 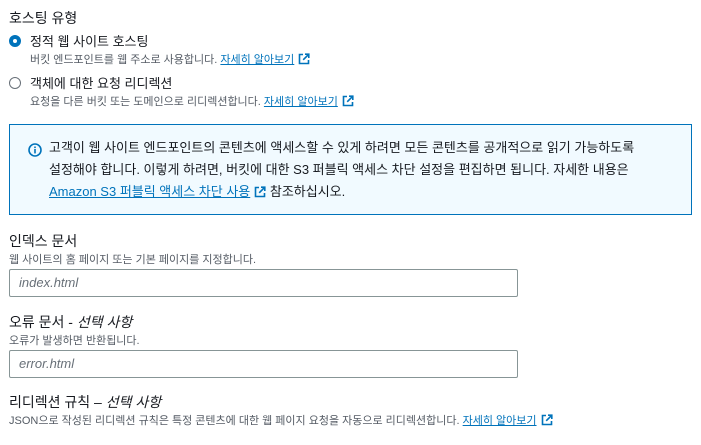 What do you see at coordinates (15, 83) in the screenshot?
I see `radio-redirect-requests` at bounding box center [15, 83].